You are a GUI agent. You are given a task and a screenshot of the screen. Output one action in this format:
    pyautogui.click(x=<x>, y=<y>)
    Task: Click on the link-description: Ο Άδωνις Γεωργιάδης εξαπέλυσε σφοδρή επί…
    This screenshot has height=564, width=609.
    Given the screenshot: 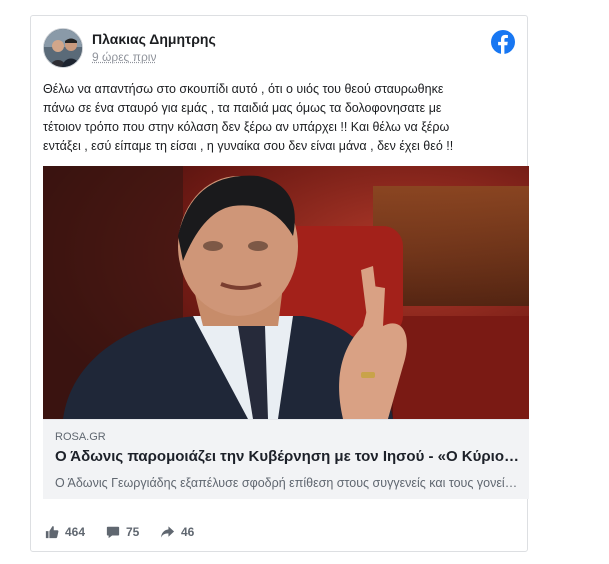 What is the action you would take?
    pyautogui.click(x=288, y=483)
    